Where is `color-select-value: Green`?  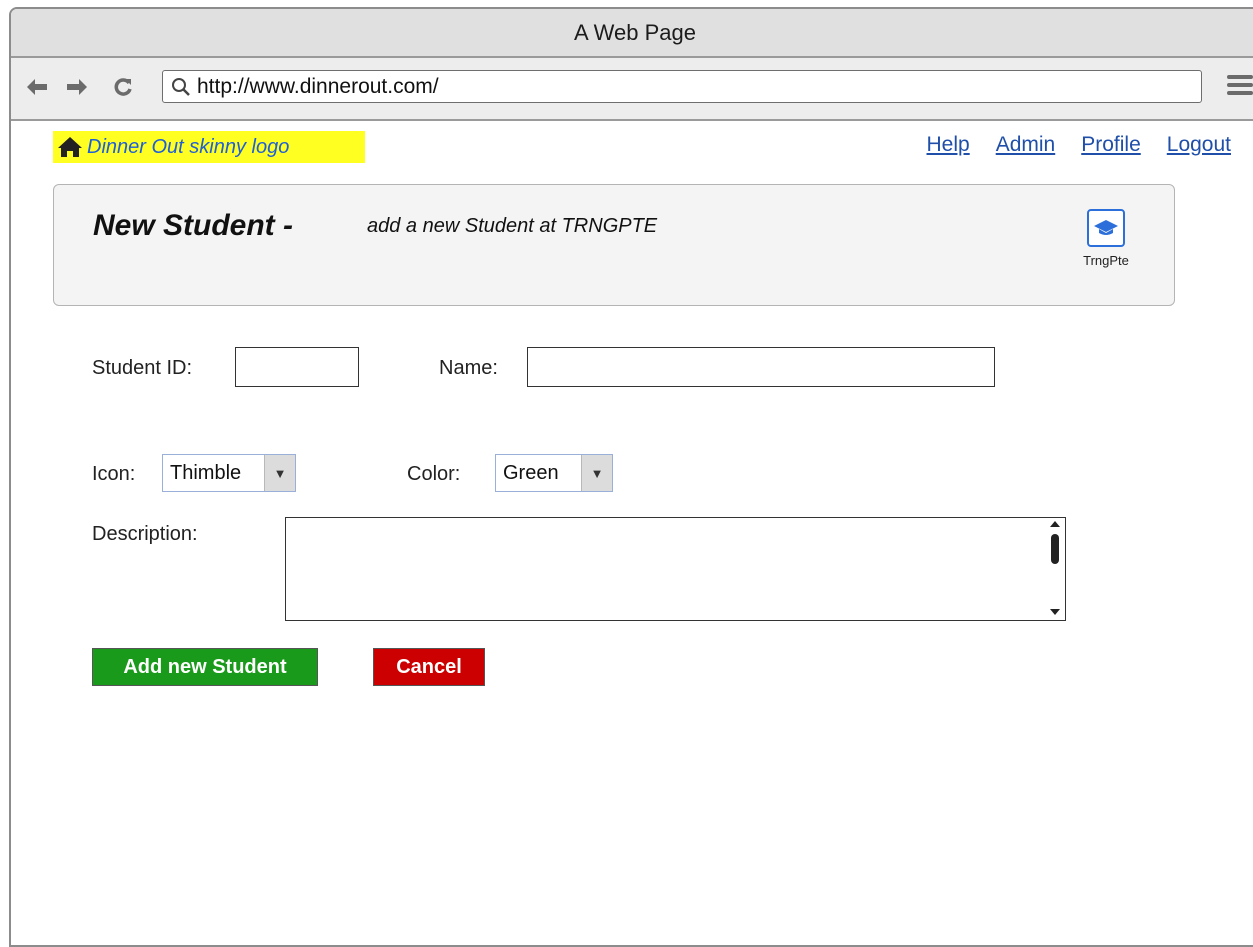 color-select-value: Green is located at coordinates (531, 472).